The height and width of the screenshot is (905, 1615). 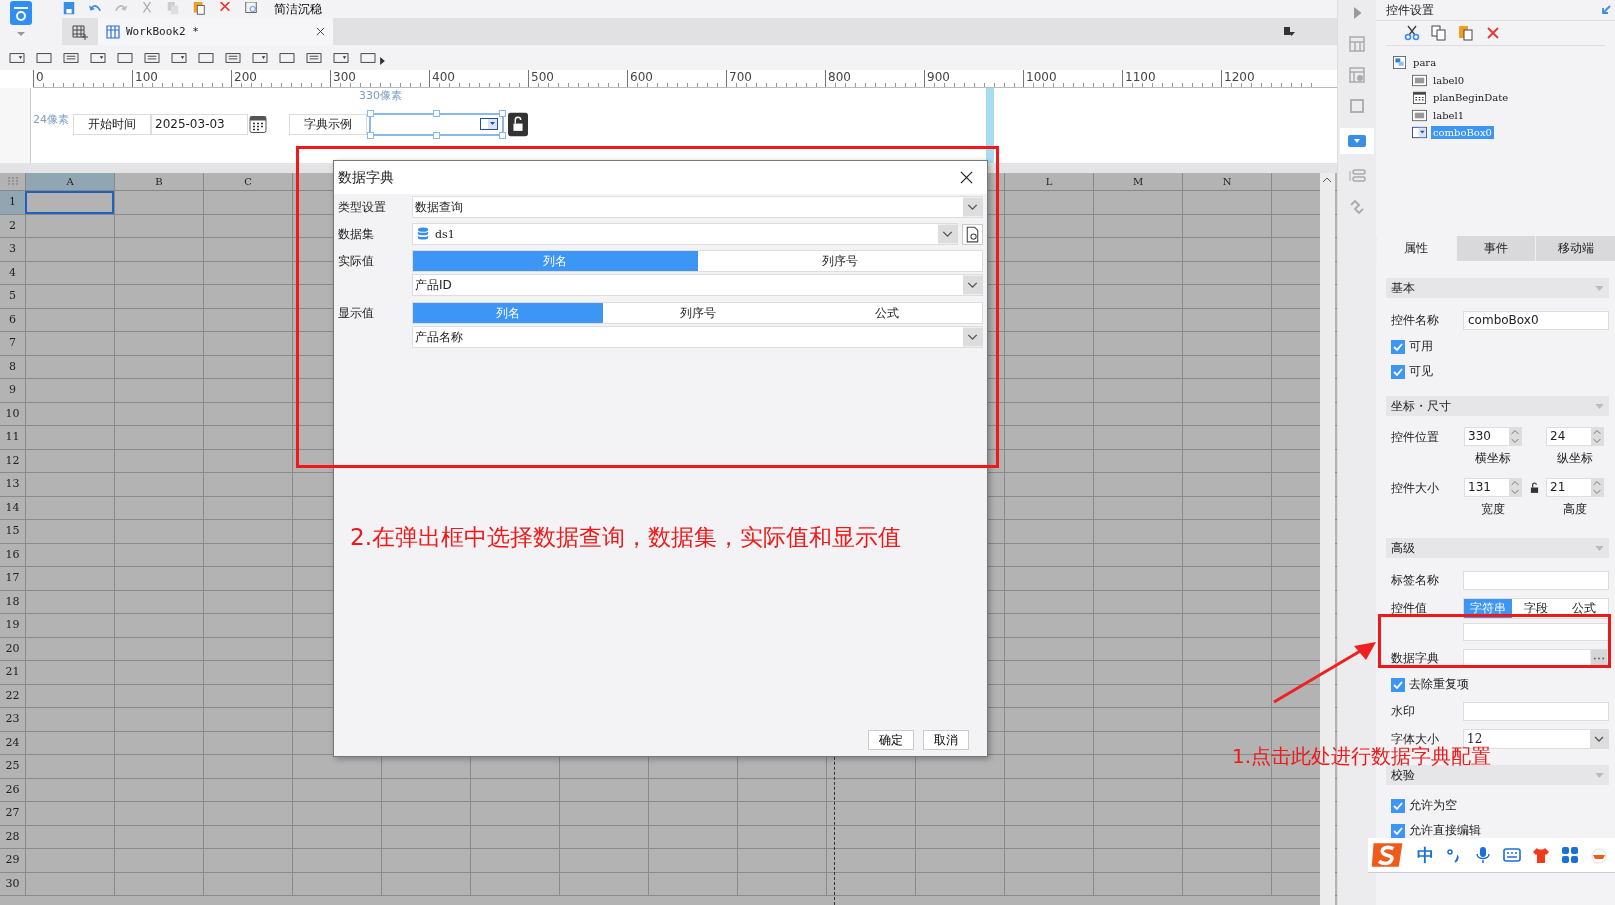 I want to click on field-label: 数据集, so click(x=356, y=234).